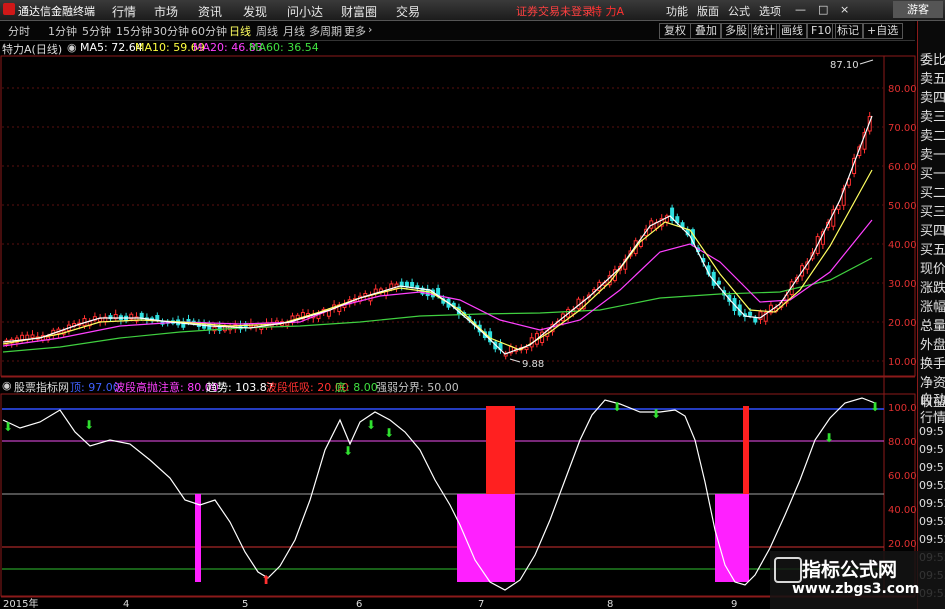 The height and width of the screenshot is (609, 945). Describe the element at coordinates (734, 604) in the screenshot. I see `date-label: 9` at that location.